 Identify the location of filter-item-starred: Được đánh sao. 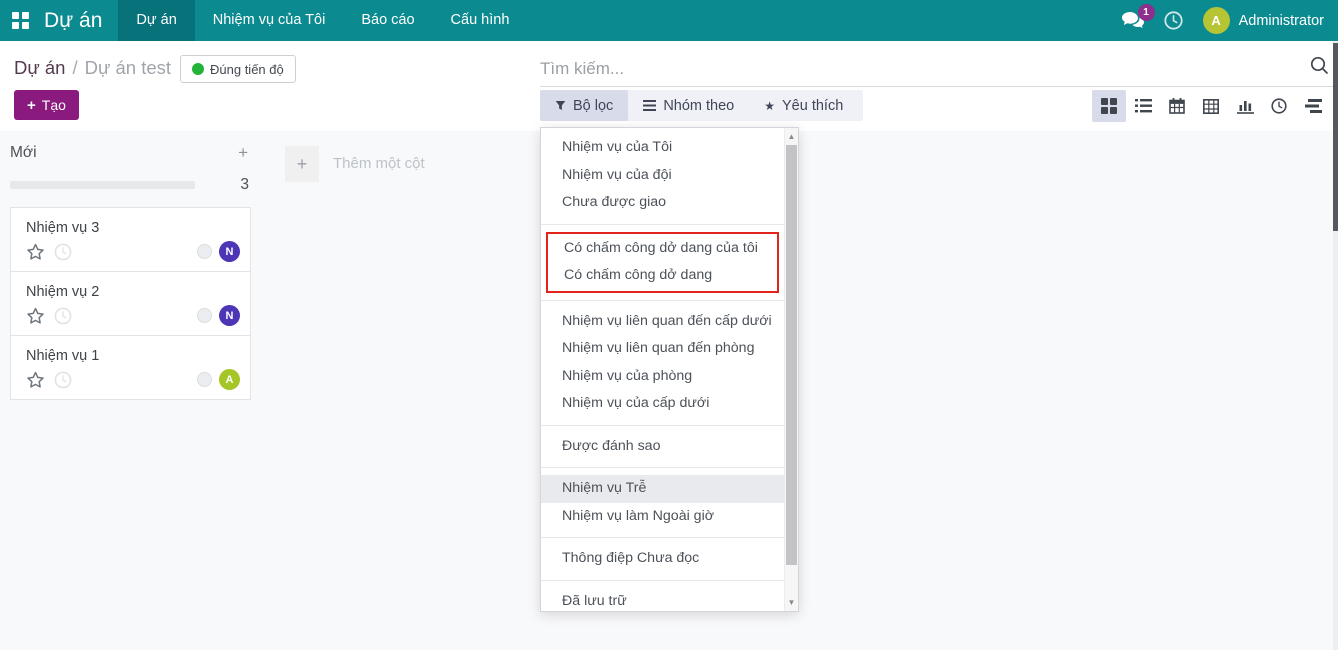
(662, 447).